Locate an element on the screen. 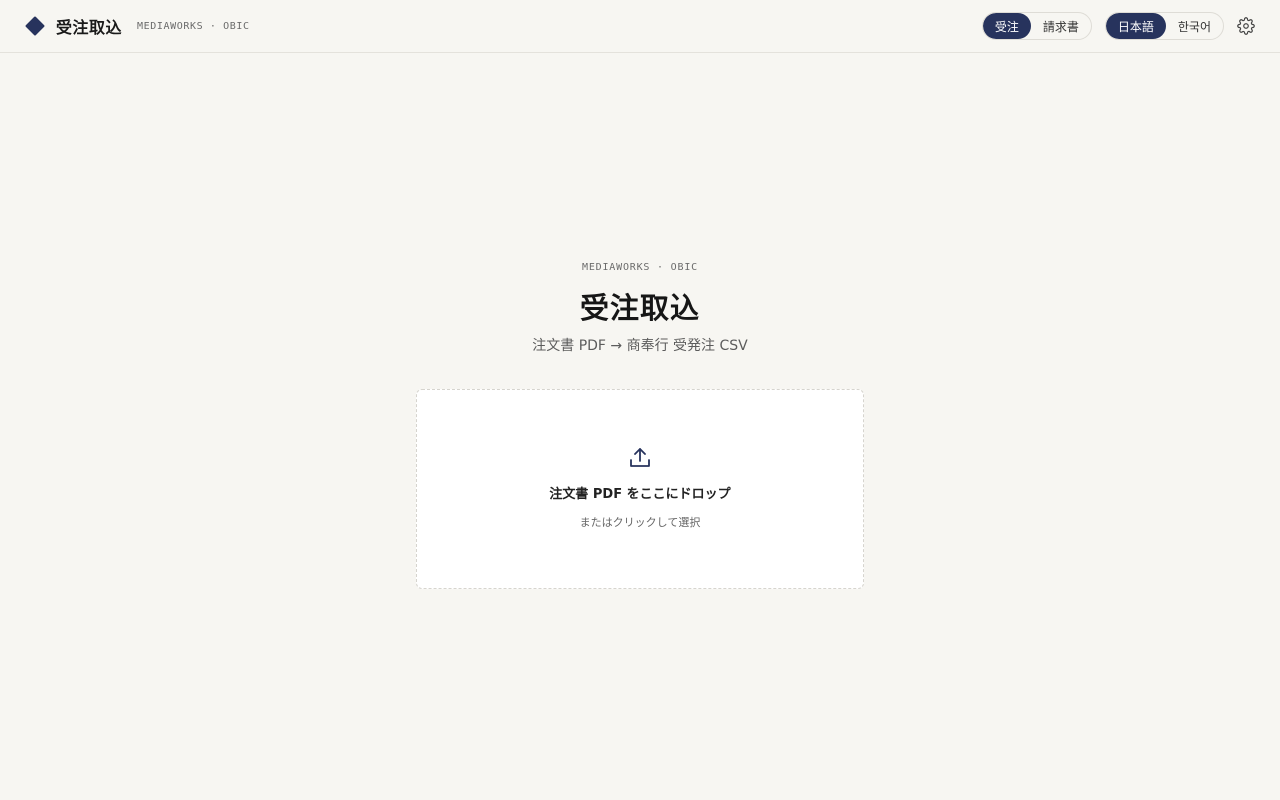  mode-option-order: 受注 is located at coordinates (1006, 26).